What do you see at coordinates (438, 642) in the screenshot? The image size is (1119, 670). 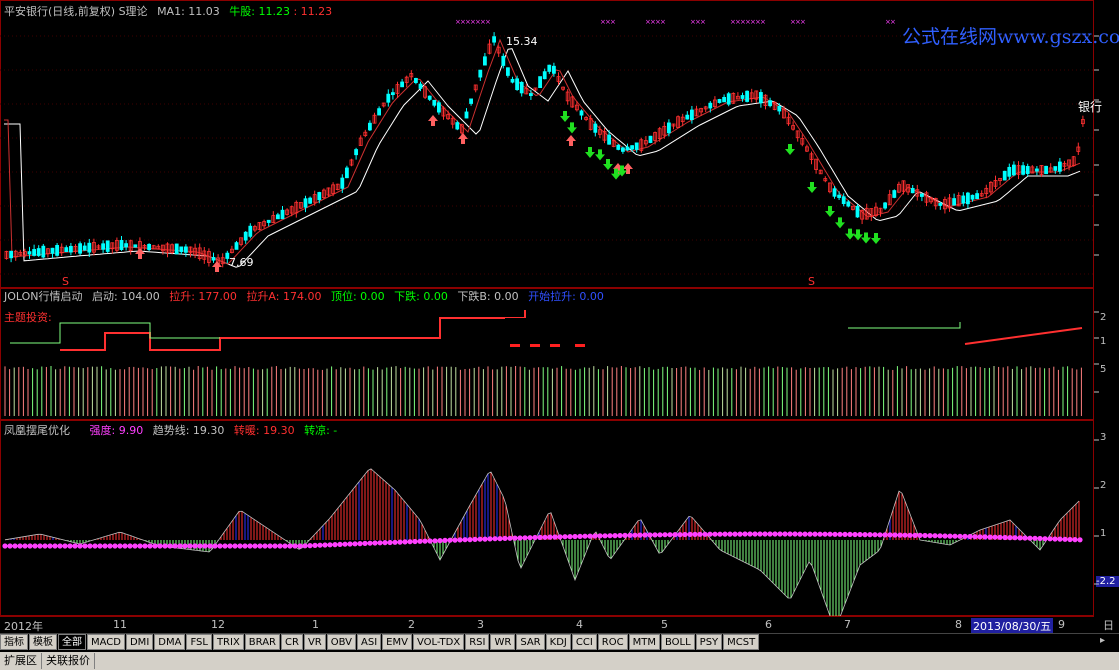 I see `tab-vol-tdx: VOL-TDX` at bounding box center [438, 642].